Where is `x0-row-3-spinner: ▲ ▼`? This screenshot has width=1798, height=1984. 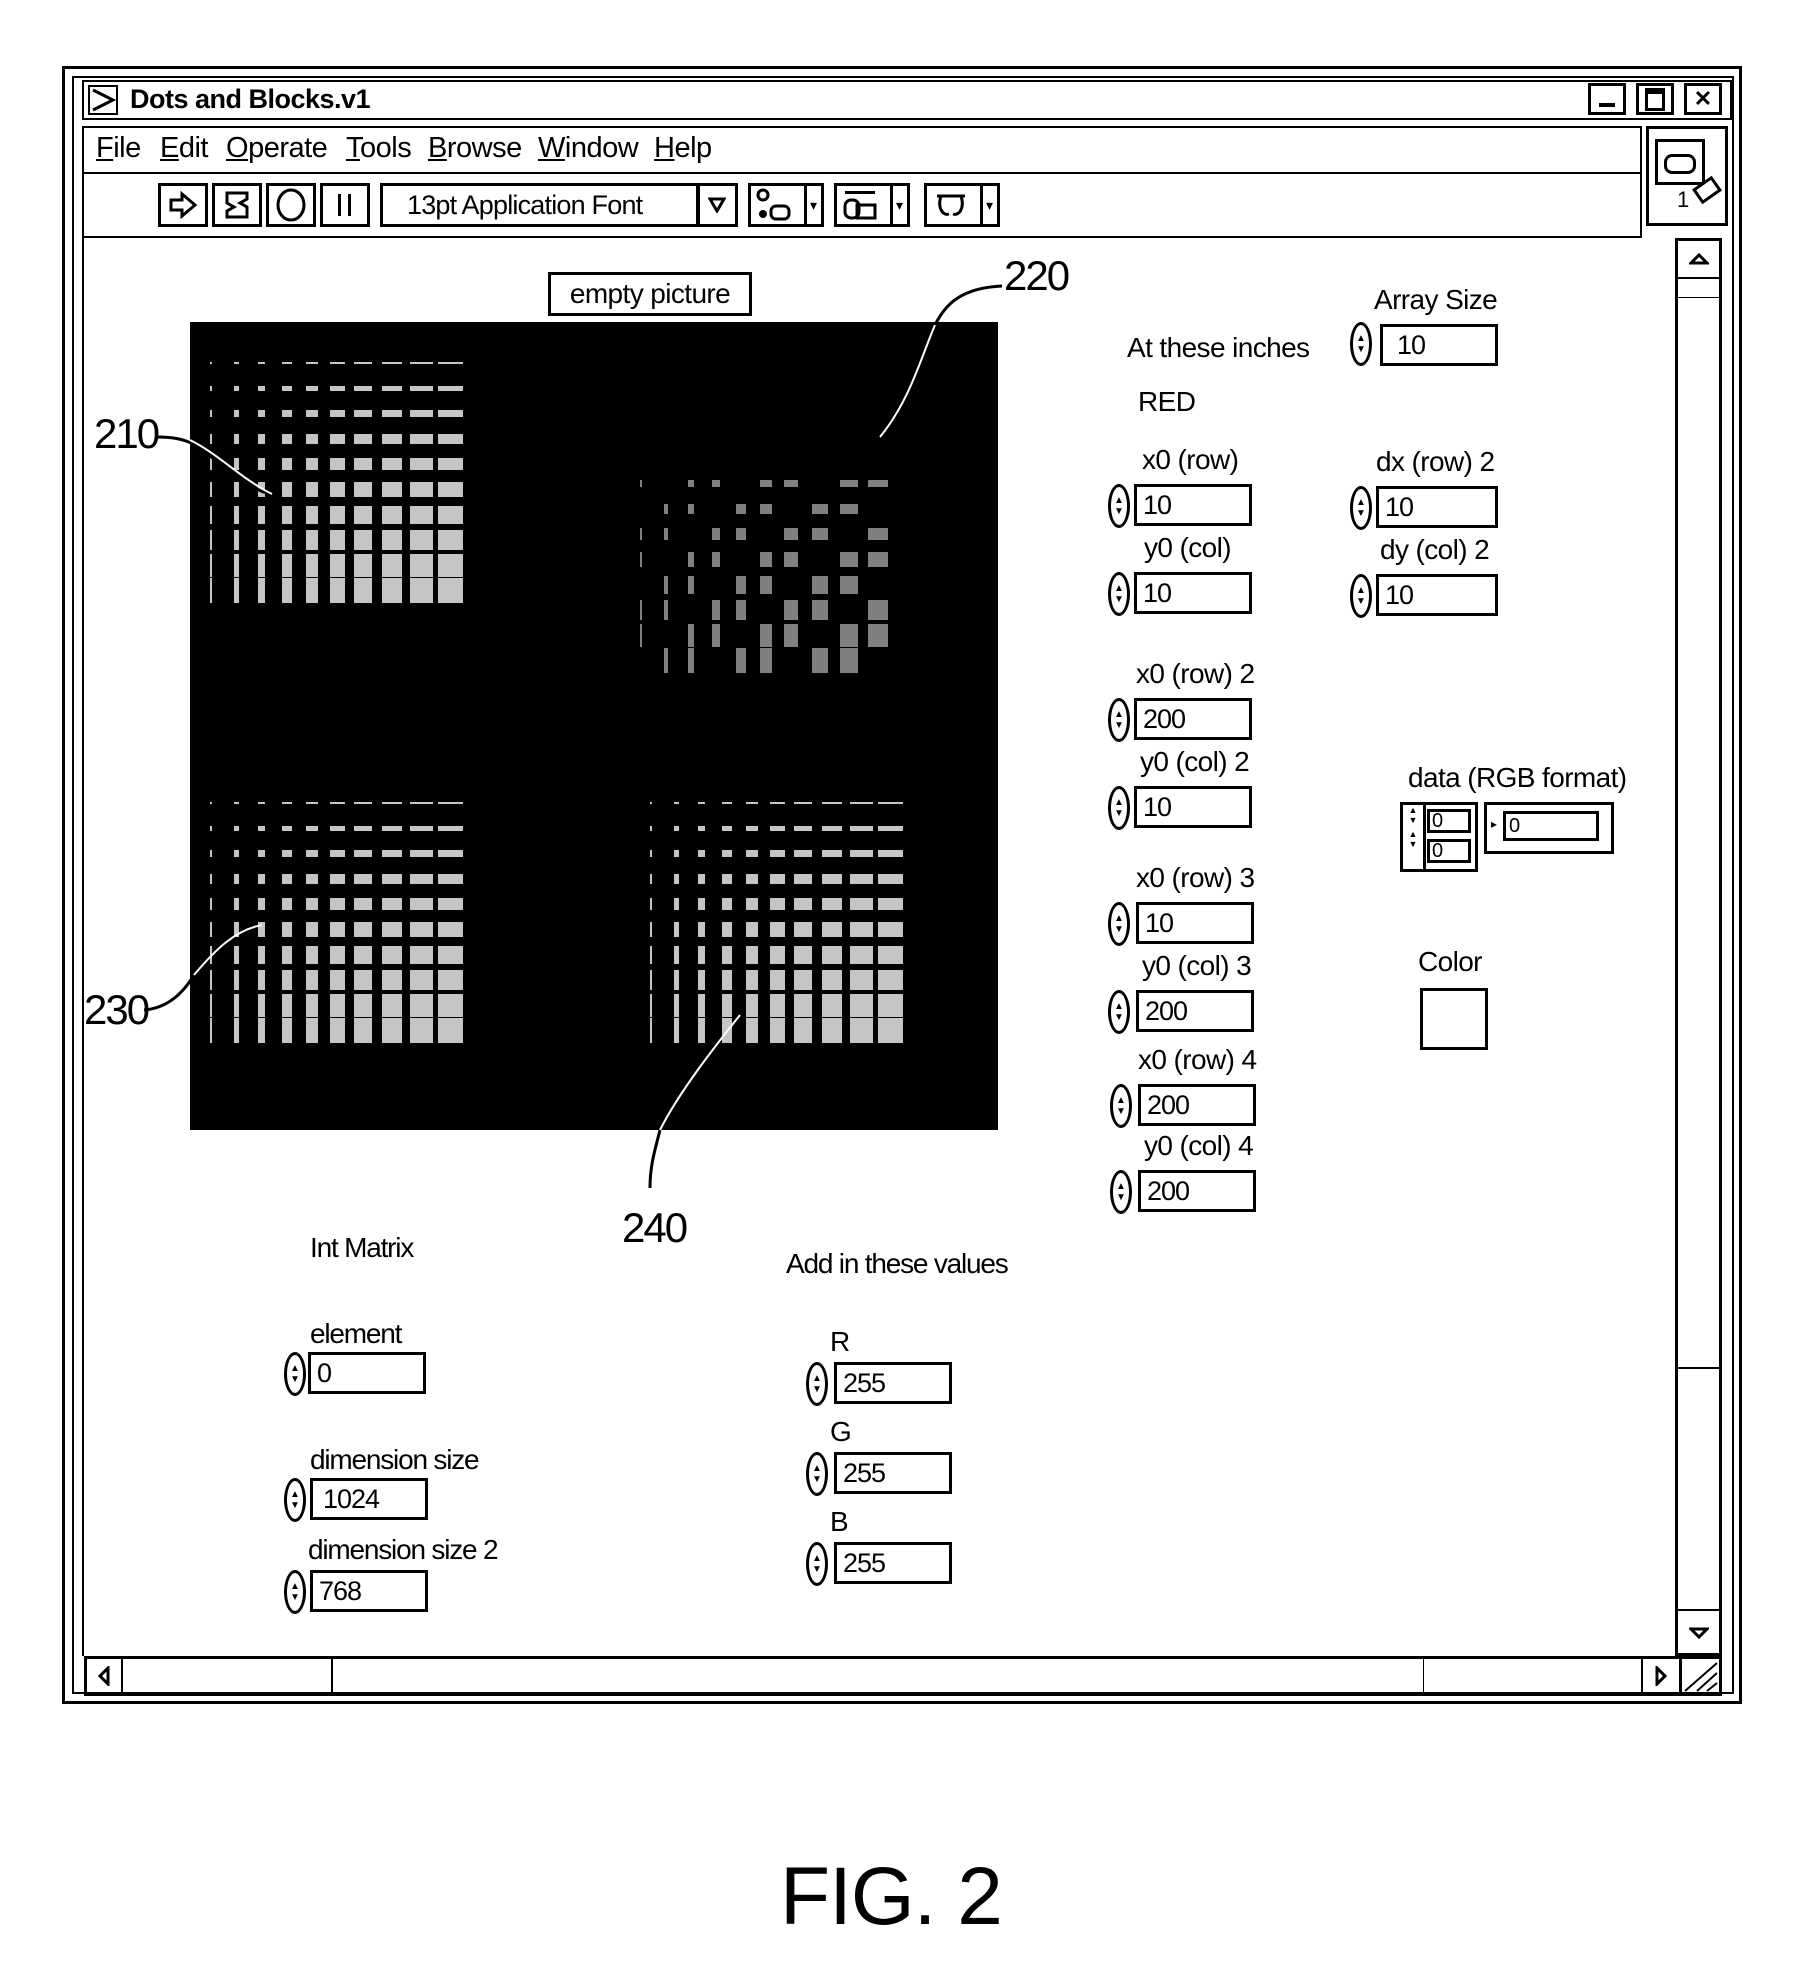
x0-row-3-spinner: ▲ ▼ is located at coordinates (1119, 924).